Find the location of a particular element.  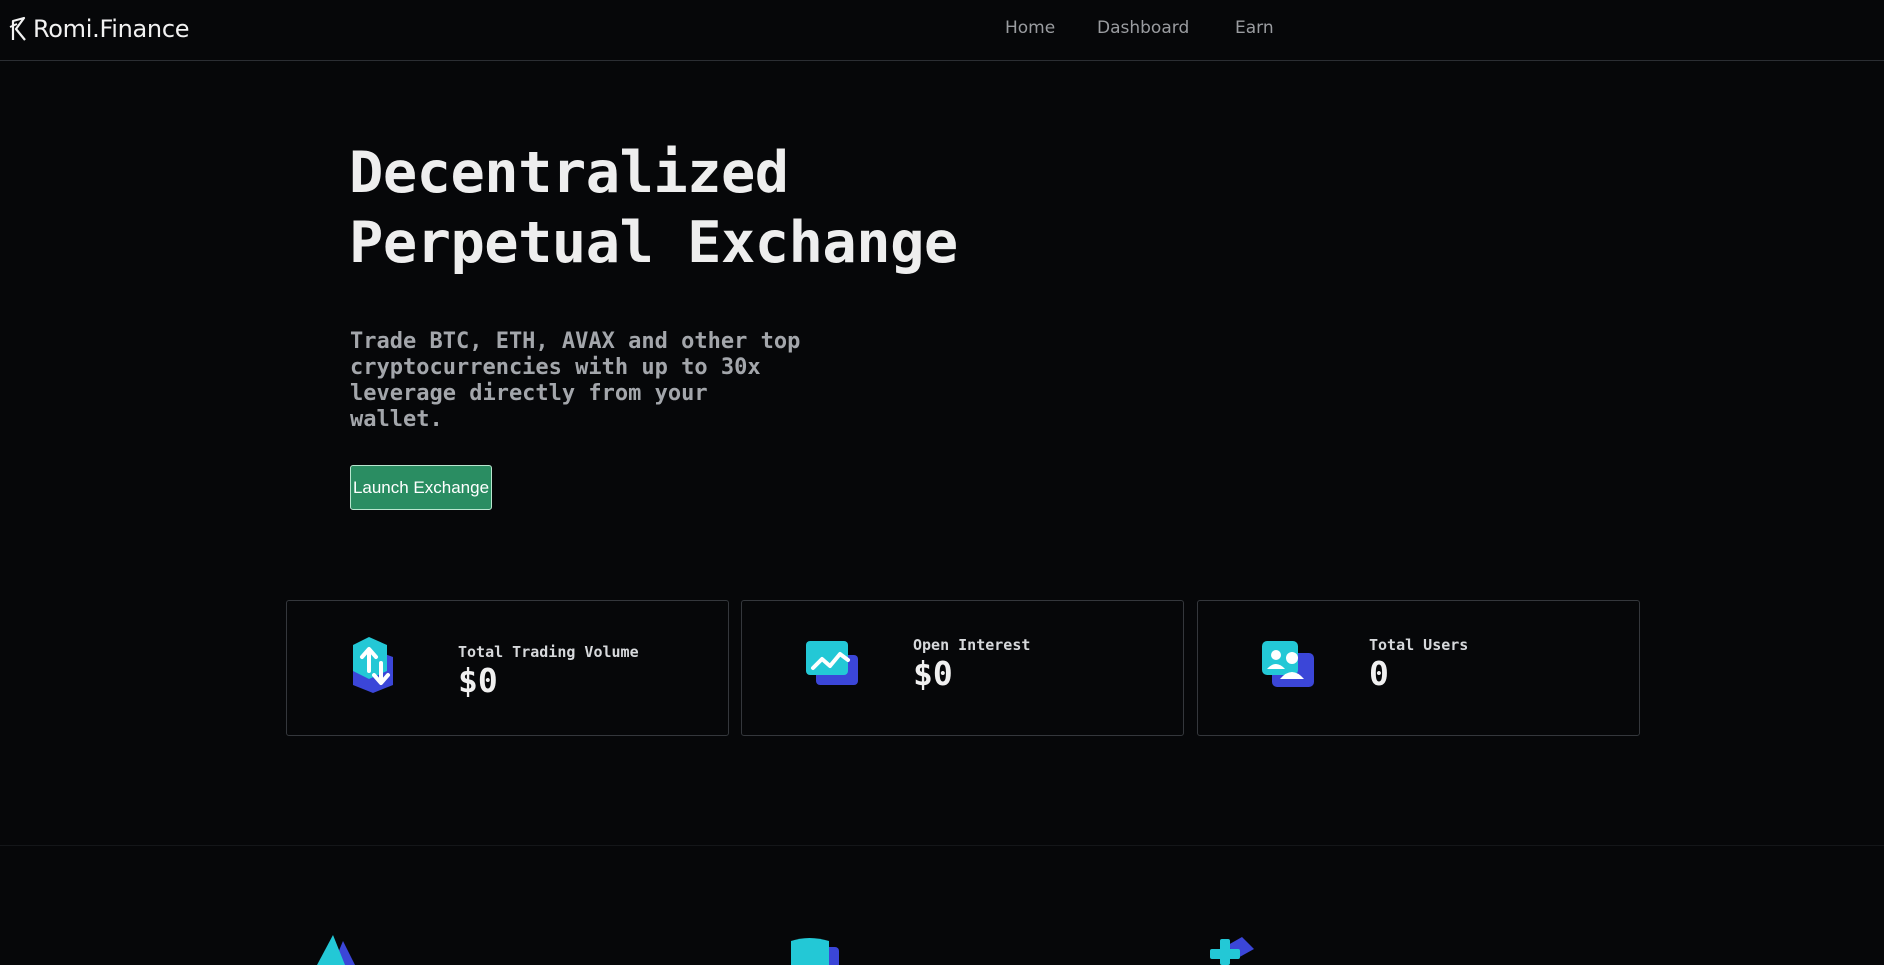

section-divider is located at coordinates (942, 845).